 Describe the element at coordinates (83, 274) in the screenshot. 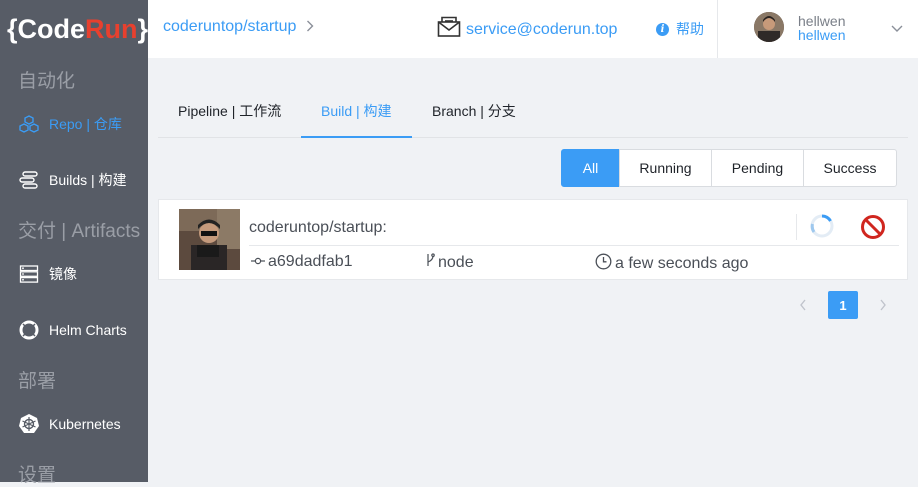

I see `sidebar-item-images: 镜像` at that location.